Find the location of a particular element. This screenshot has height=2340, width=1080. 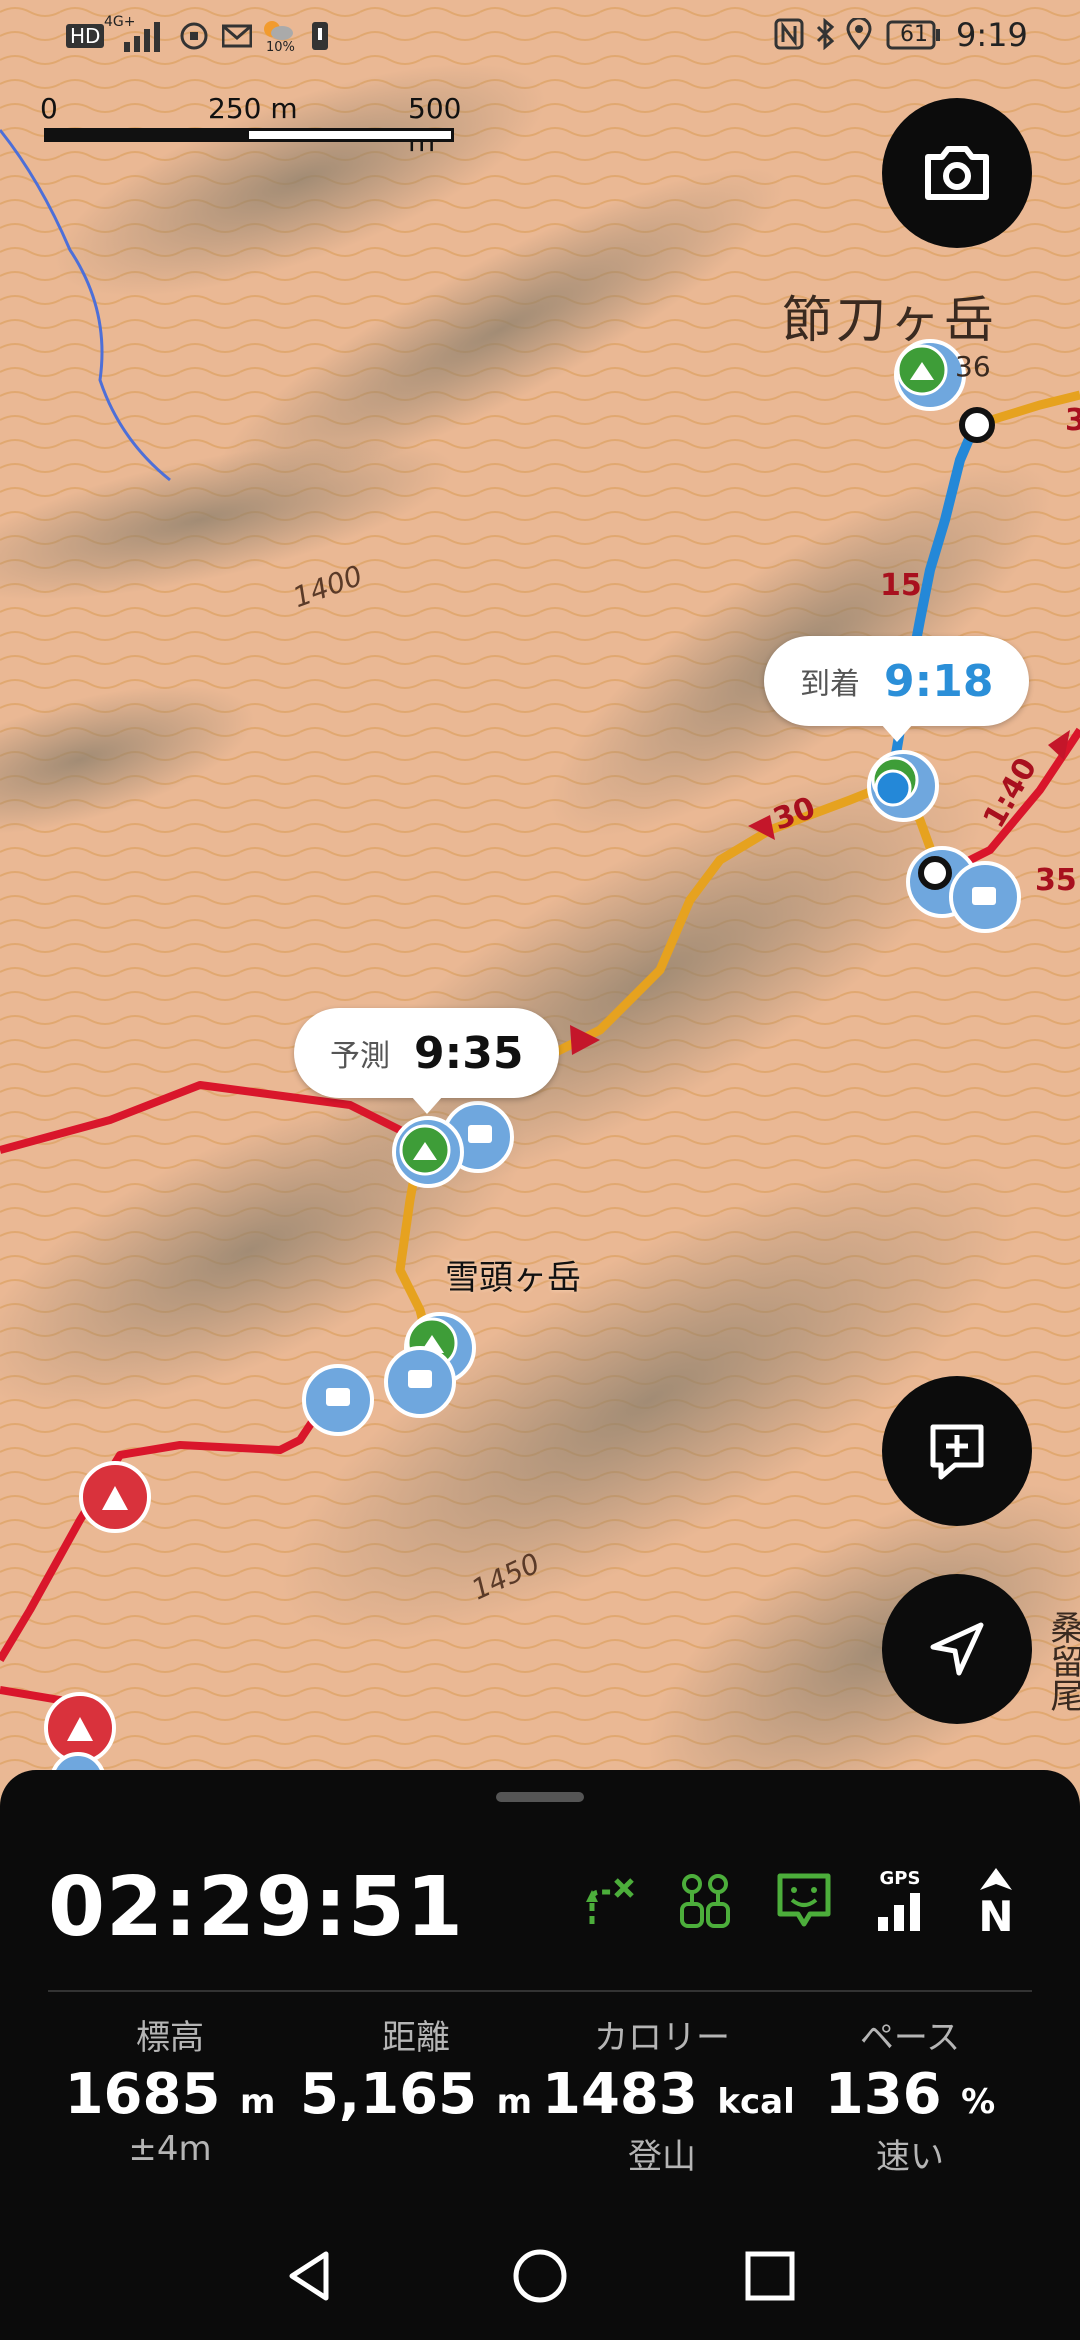

camera-button is located at coordinates (957, 173).